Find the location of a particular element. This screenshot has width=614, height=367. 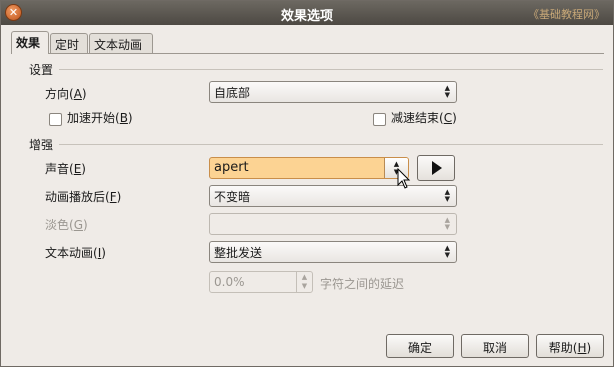

delay-stepper: ▲ ▼ is located at coordinates (304, 282).